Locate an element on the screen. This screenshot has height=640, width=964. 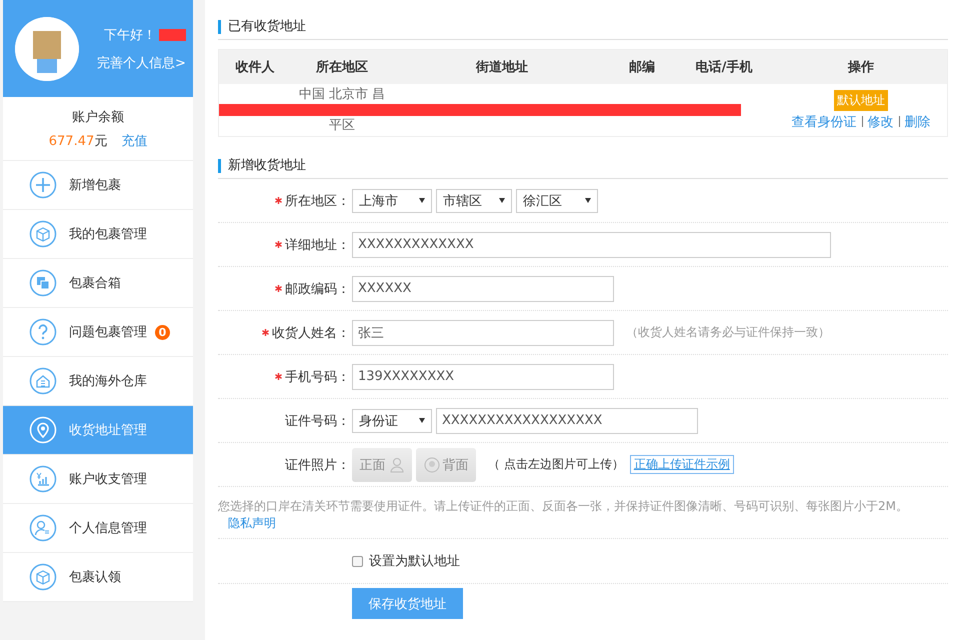
chart-icon is located at coordinates (43, 479).